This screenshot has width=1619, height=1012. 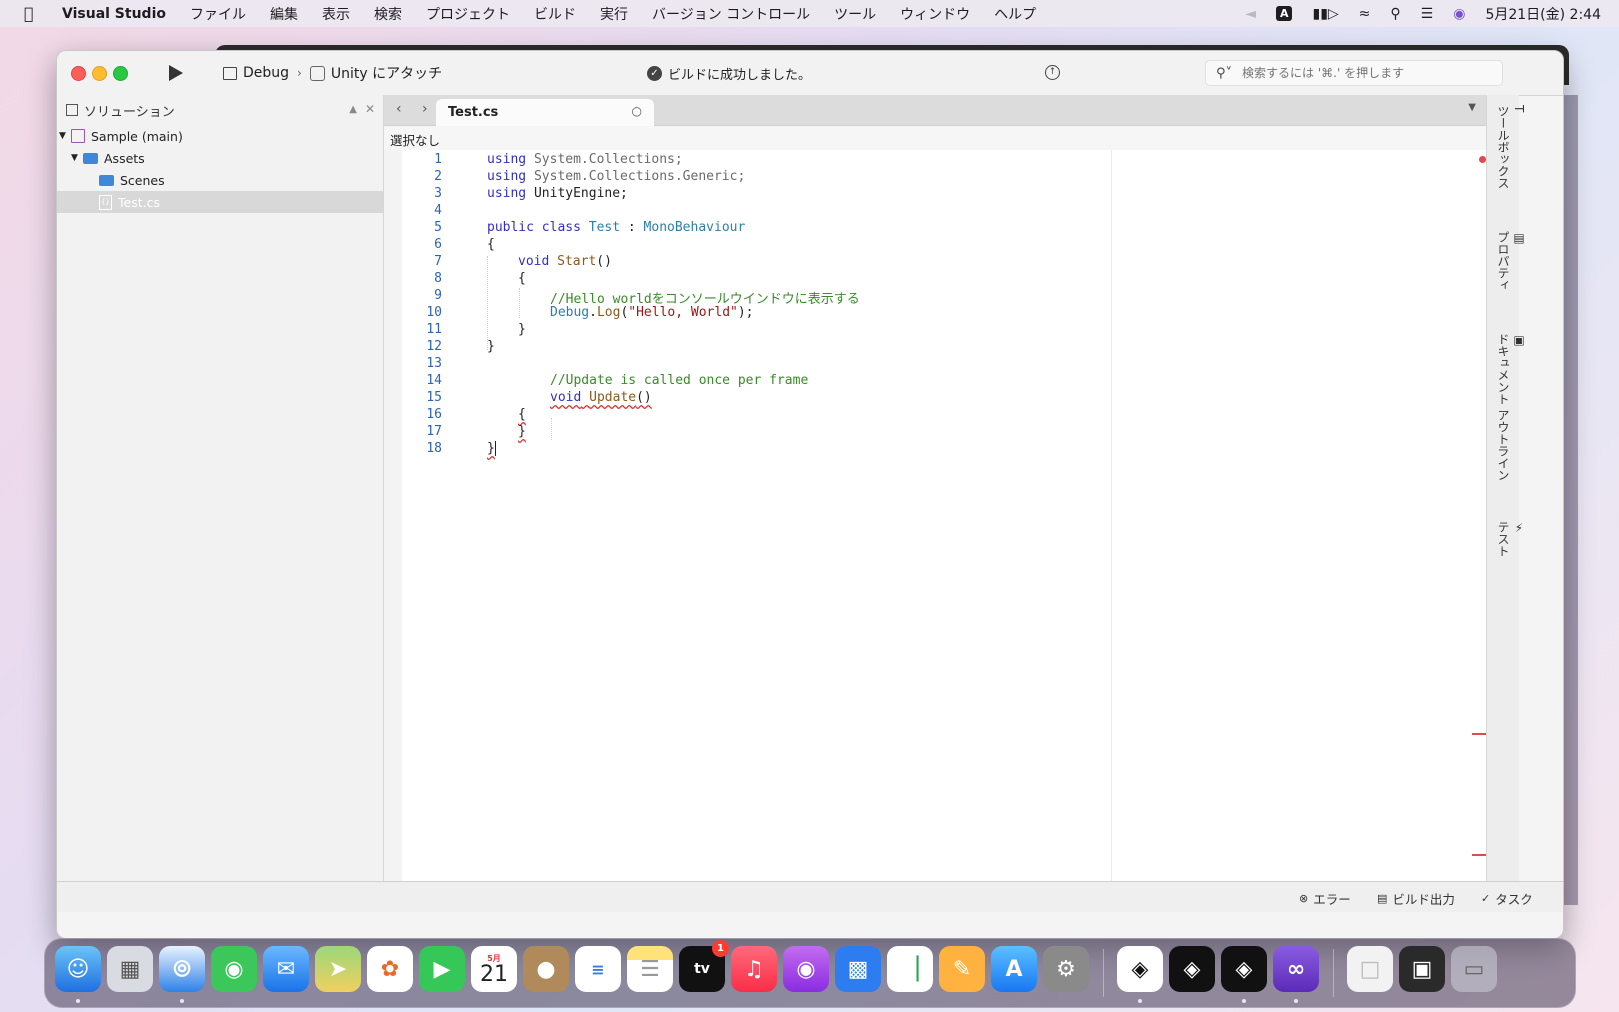 I want to click on code-line-1: using System.Collections;, so click(x=585, y=160).